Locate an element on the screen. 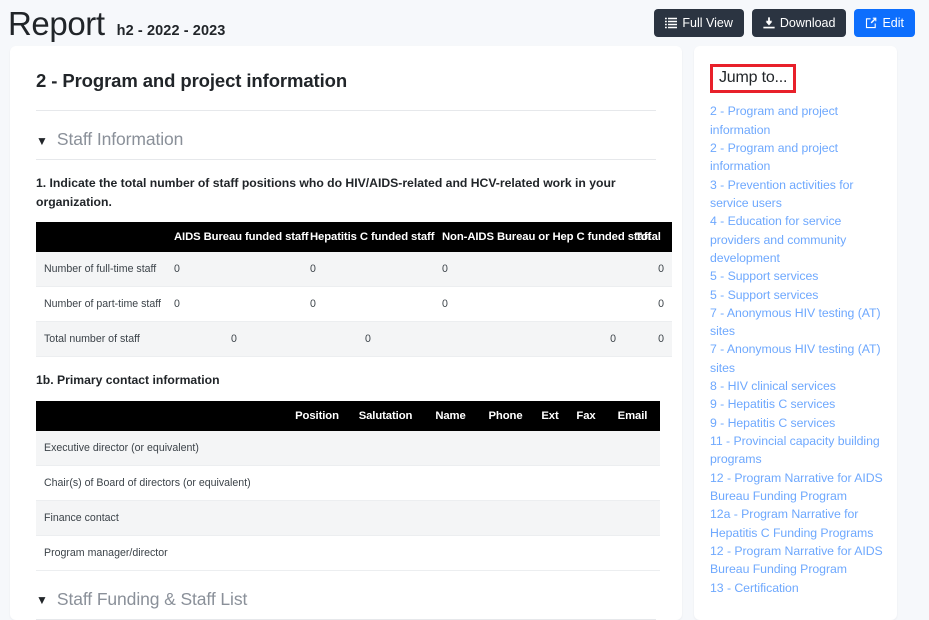 Image resolution: width=929 pixels, height=620 pixels. column-header: Ext is located at coordinates (550, 415).